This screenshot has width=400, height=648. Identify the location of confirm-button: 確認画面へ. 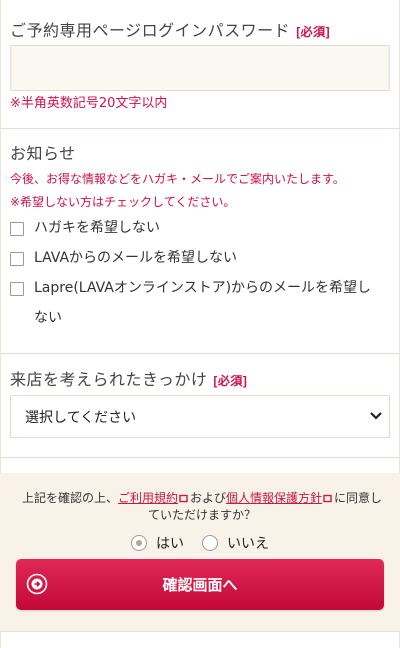
(200, 584).